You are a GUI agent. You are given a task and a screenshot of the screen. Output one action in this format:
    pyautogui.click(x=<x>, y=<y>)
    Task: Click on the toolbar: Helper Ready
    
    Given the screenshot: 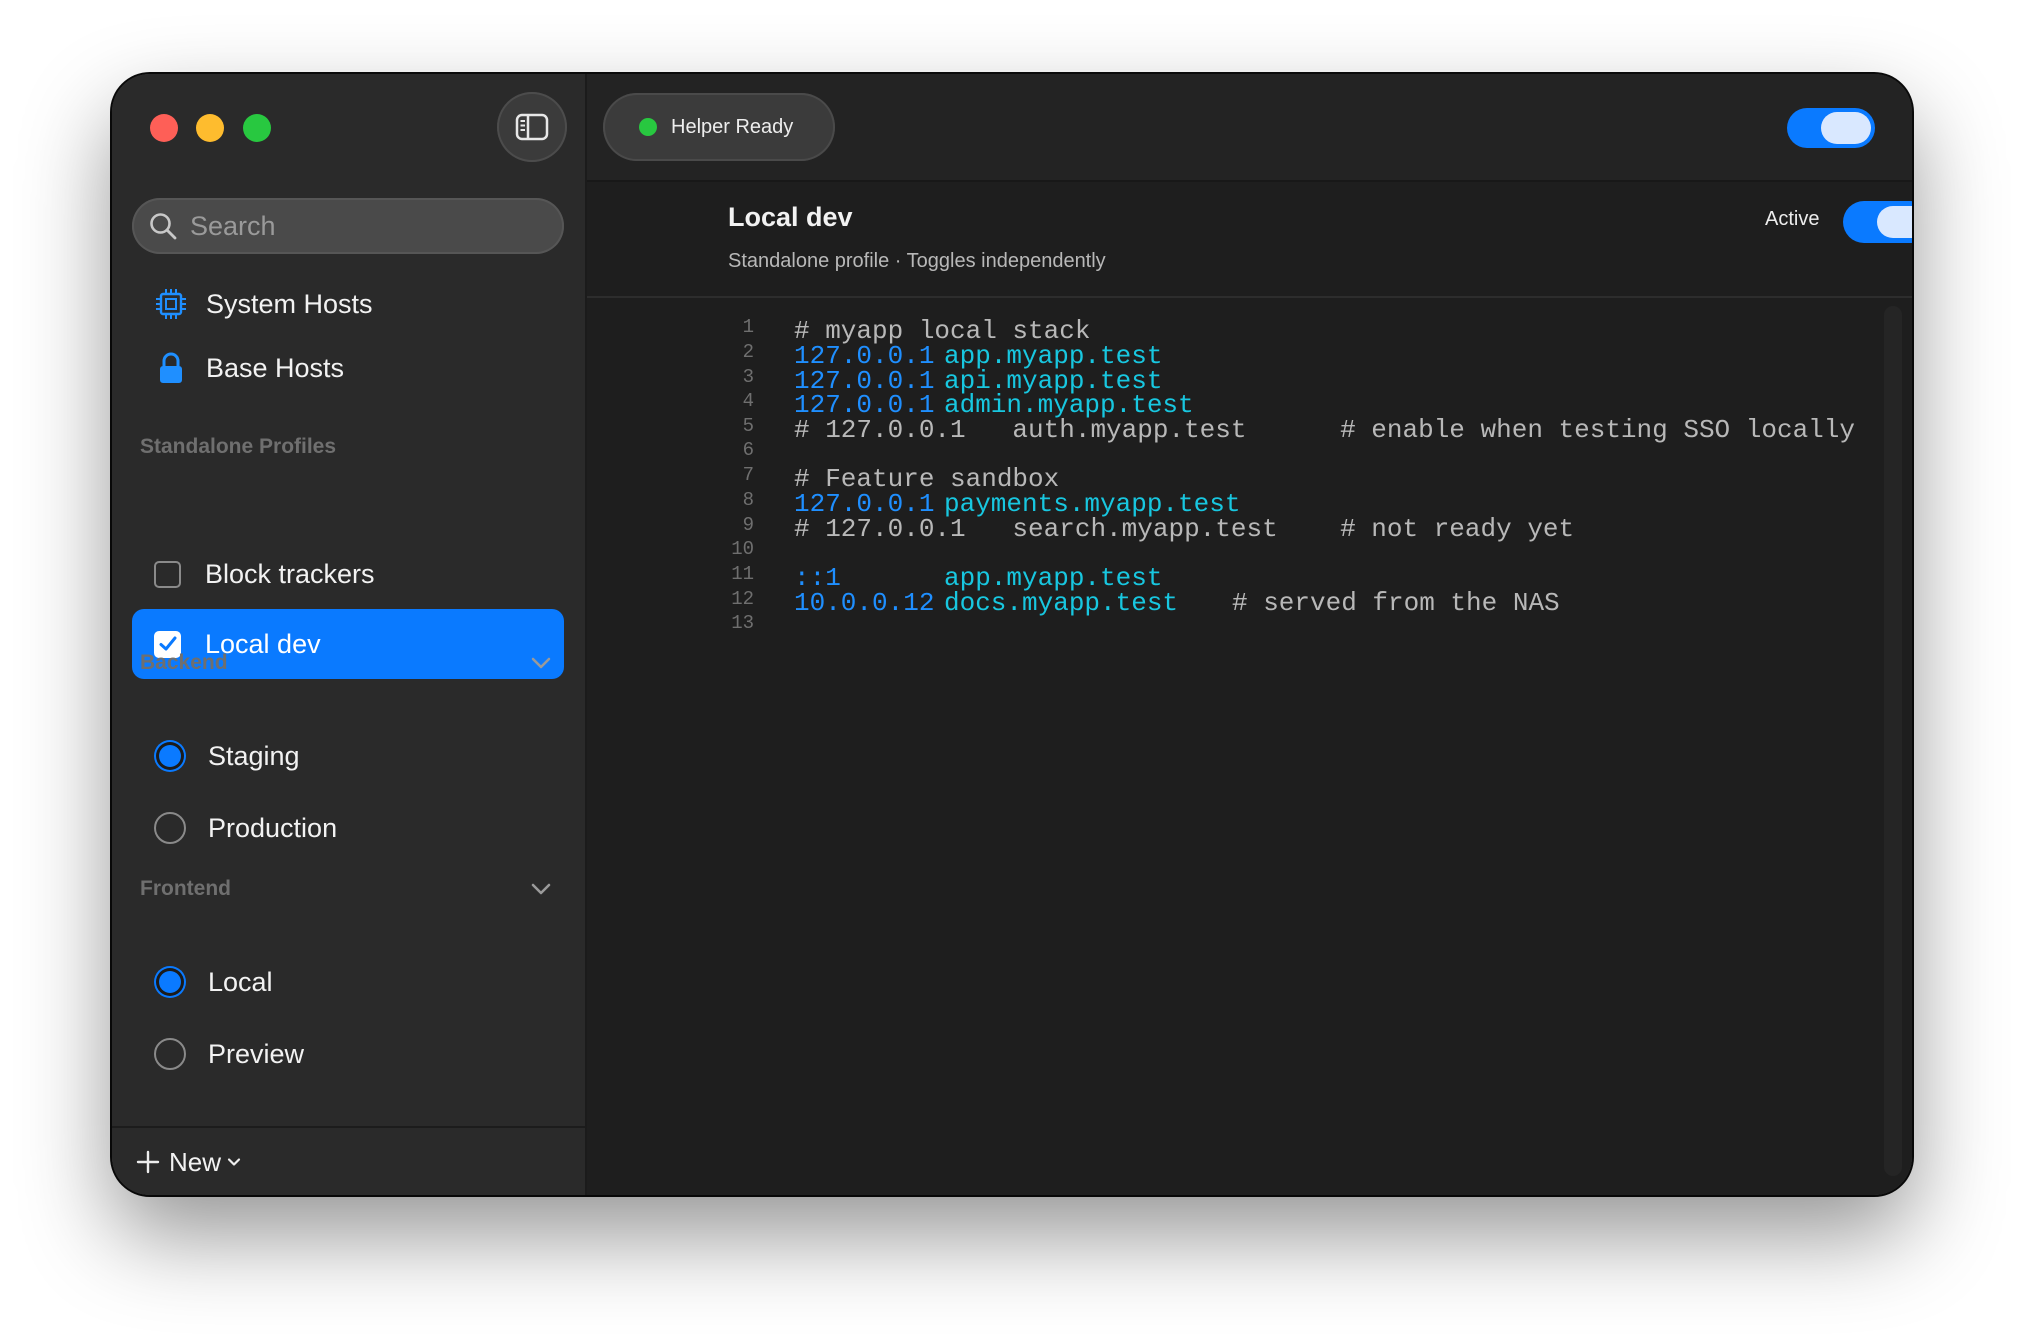 What is the action you would take?
    pyautogui.click(x=1249, y=128)
    